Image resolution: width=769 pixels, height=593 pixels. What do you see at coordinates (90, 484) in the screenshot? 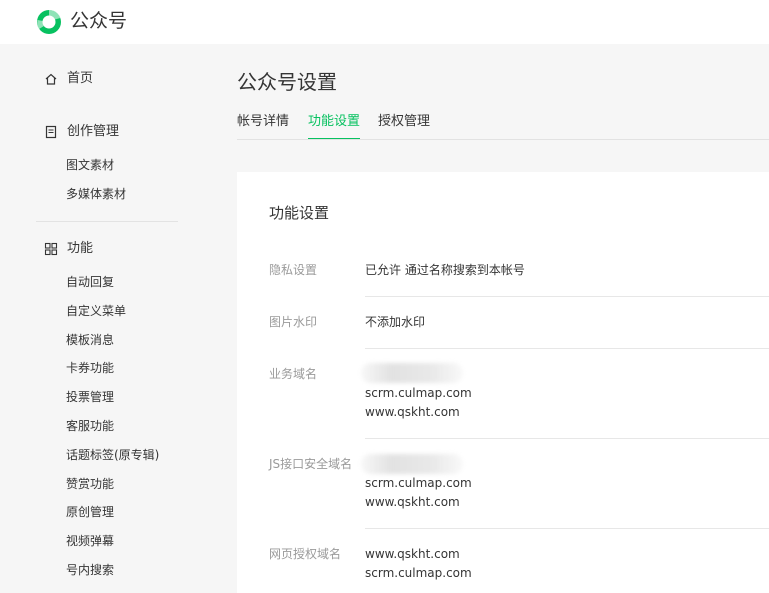
I see `sidebar-item-reward: 赞赏功能` at bounding box center [90, 484].